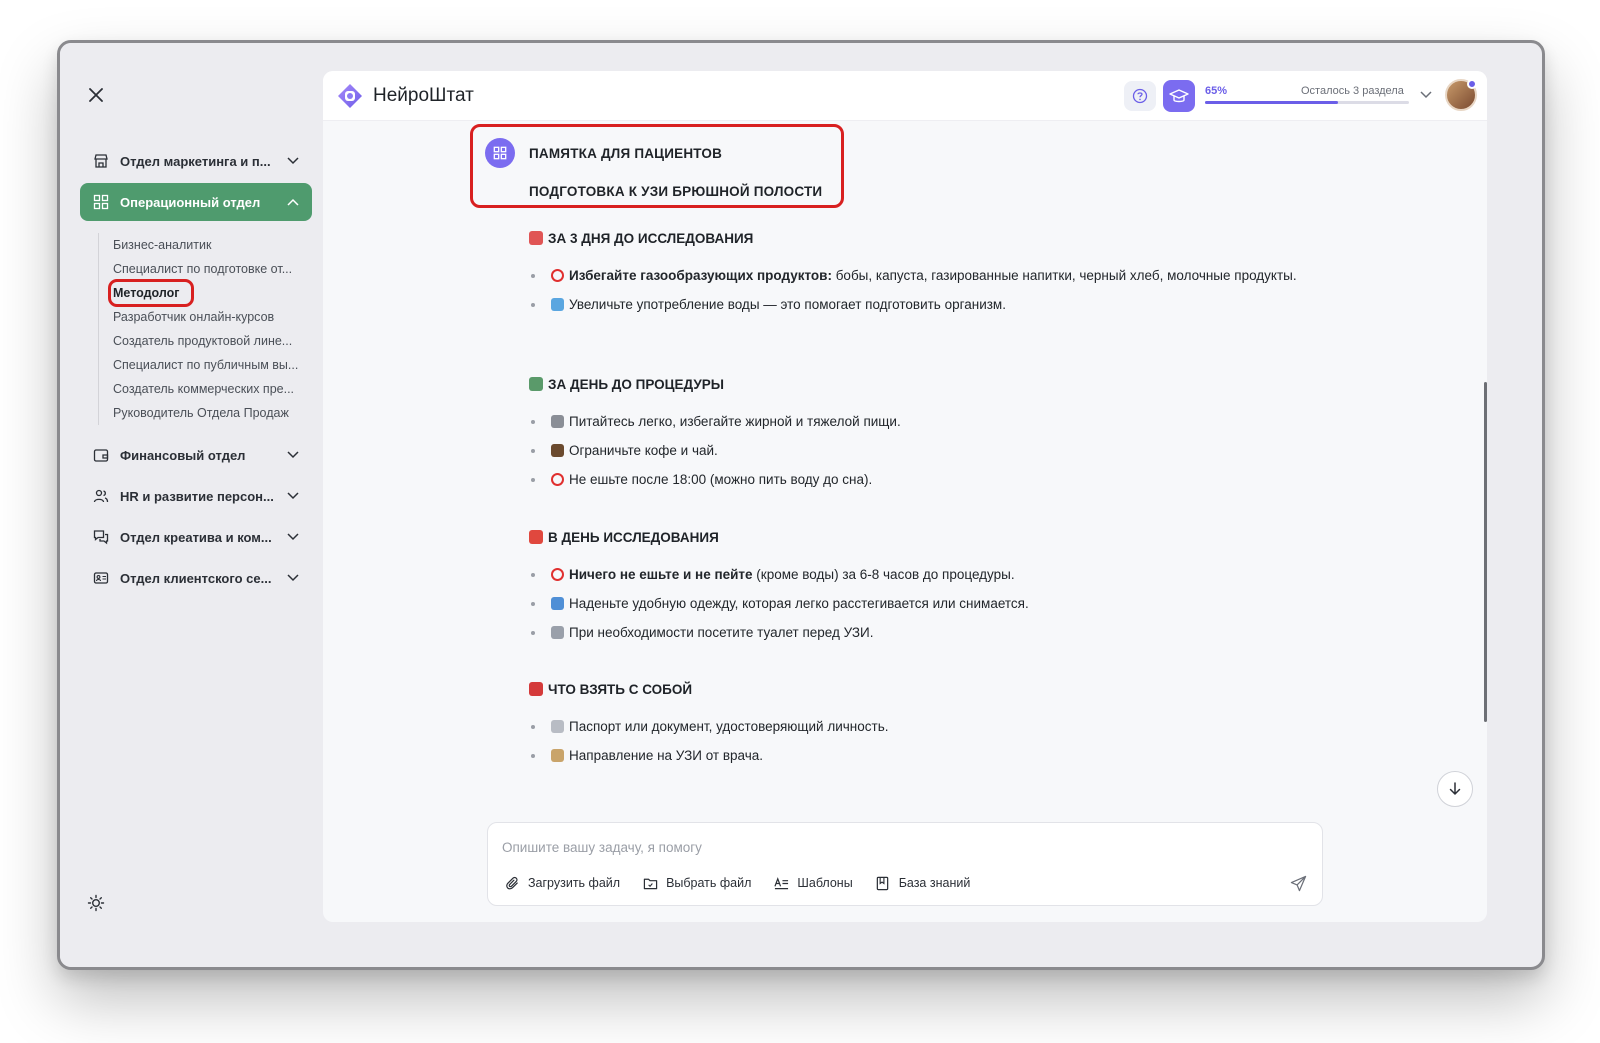 This screenshot has width=1600, height=1043. I want to click on templates-button: Шаблоны, so click(813, 883).